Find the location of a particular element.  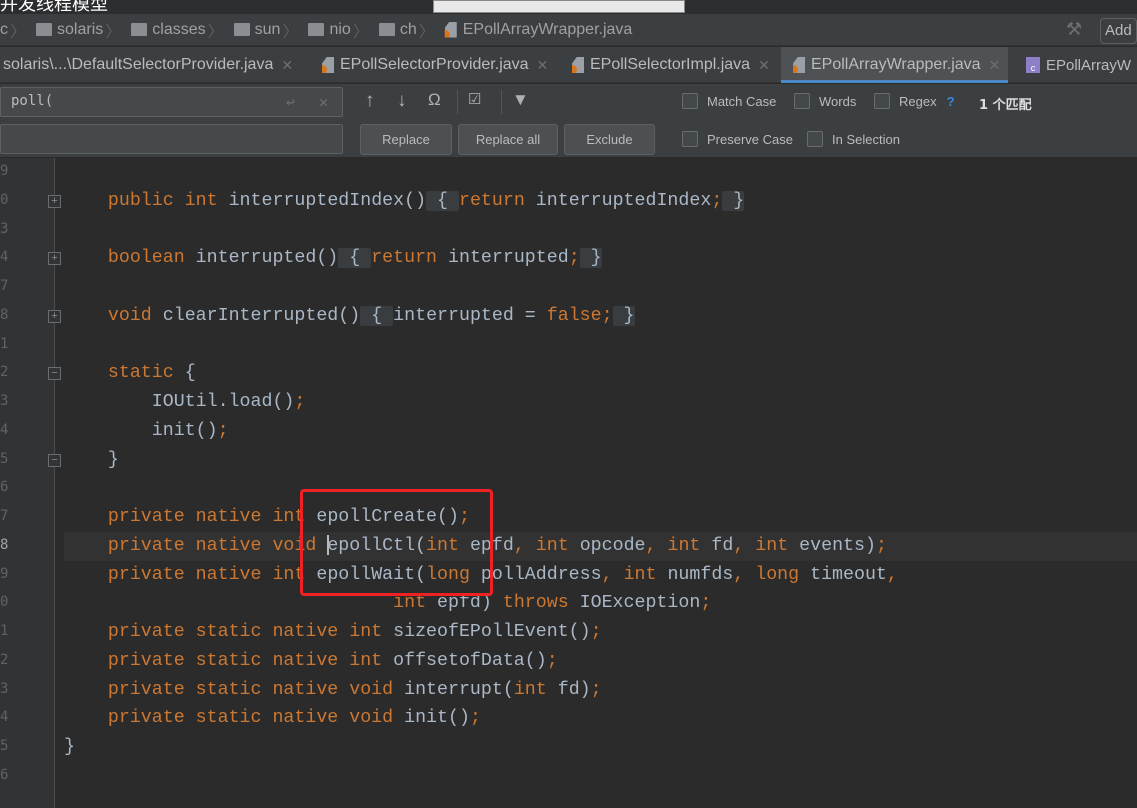

code-token: IOException is located at coordinates (640, 603).